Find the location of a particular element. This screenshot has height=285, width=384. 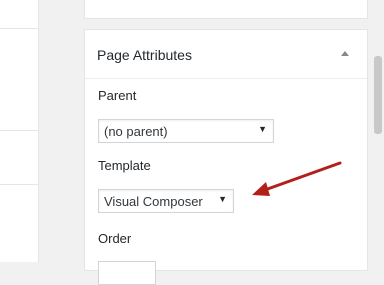

order-input is located at coordinates (127, 273).